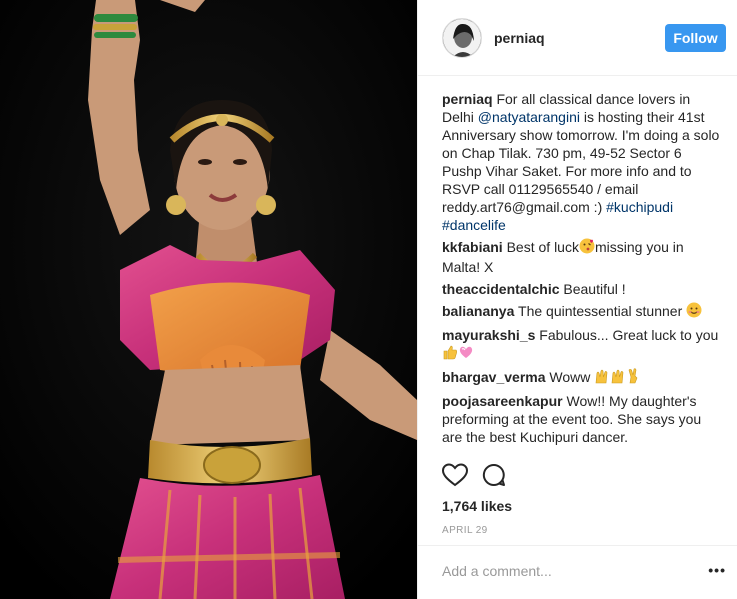 The image size is (737, 599). I want to click on comment-username: kkfabiani, so click(472, 247).